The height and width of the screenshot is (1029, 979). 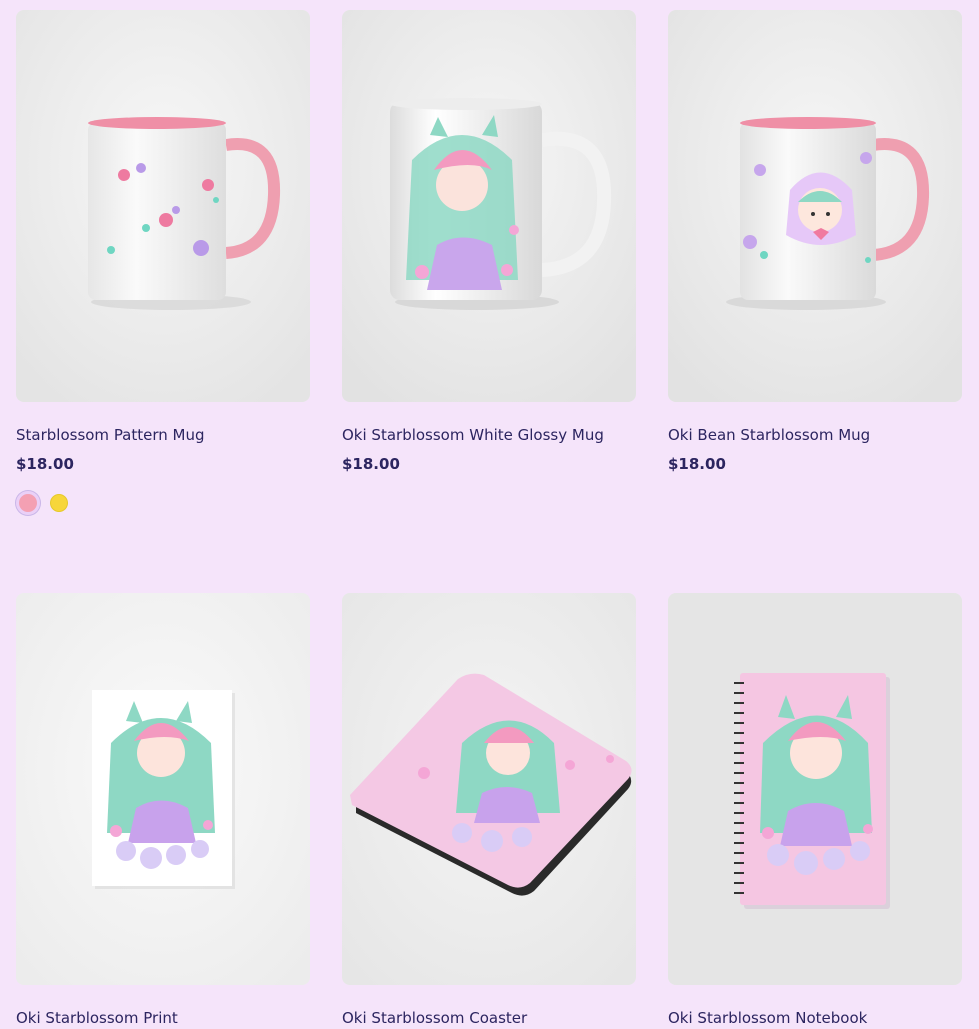 I want to click on pattern-mug-image, so click(x=163, y=206).